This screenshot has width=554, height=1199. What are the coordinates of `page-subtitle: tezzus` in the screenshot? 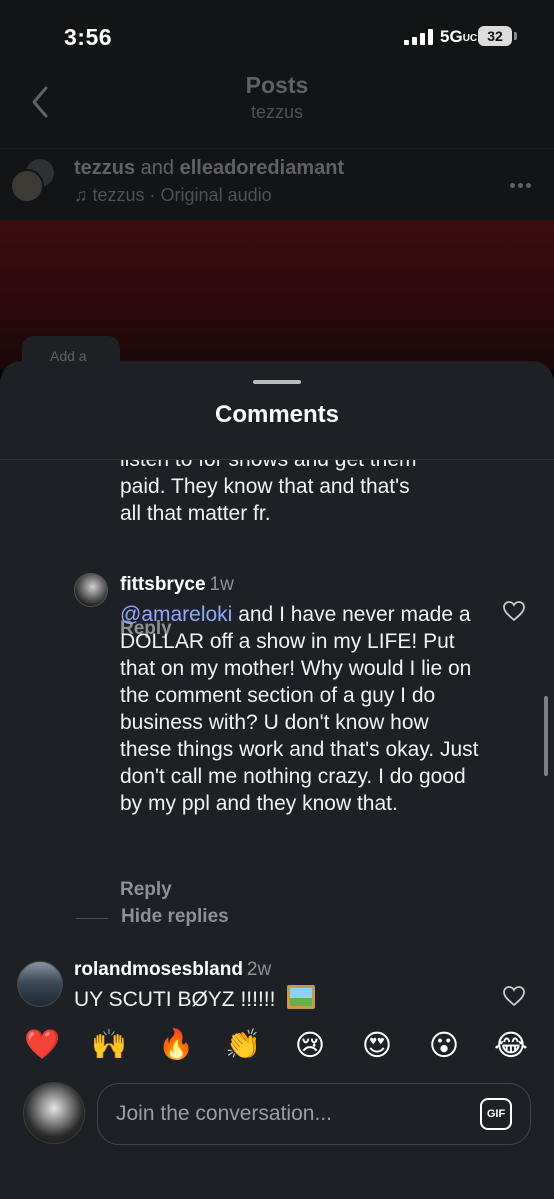 It's located at (277, 112).